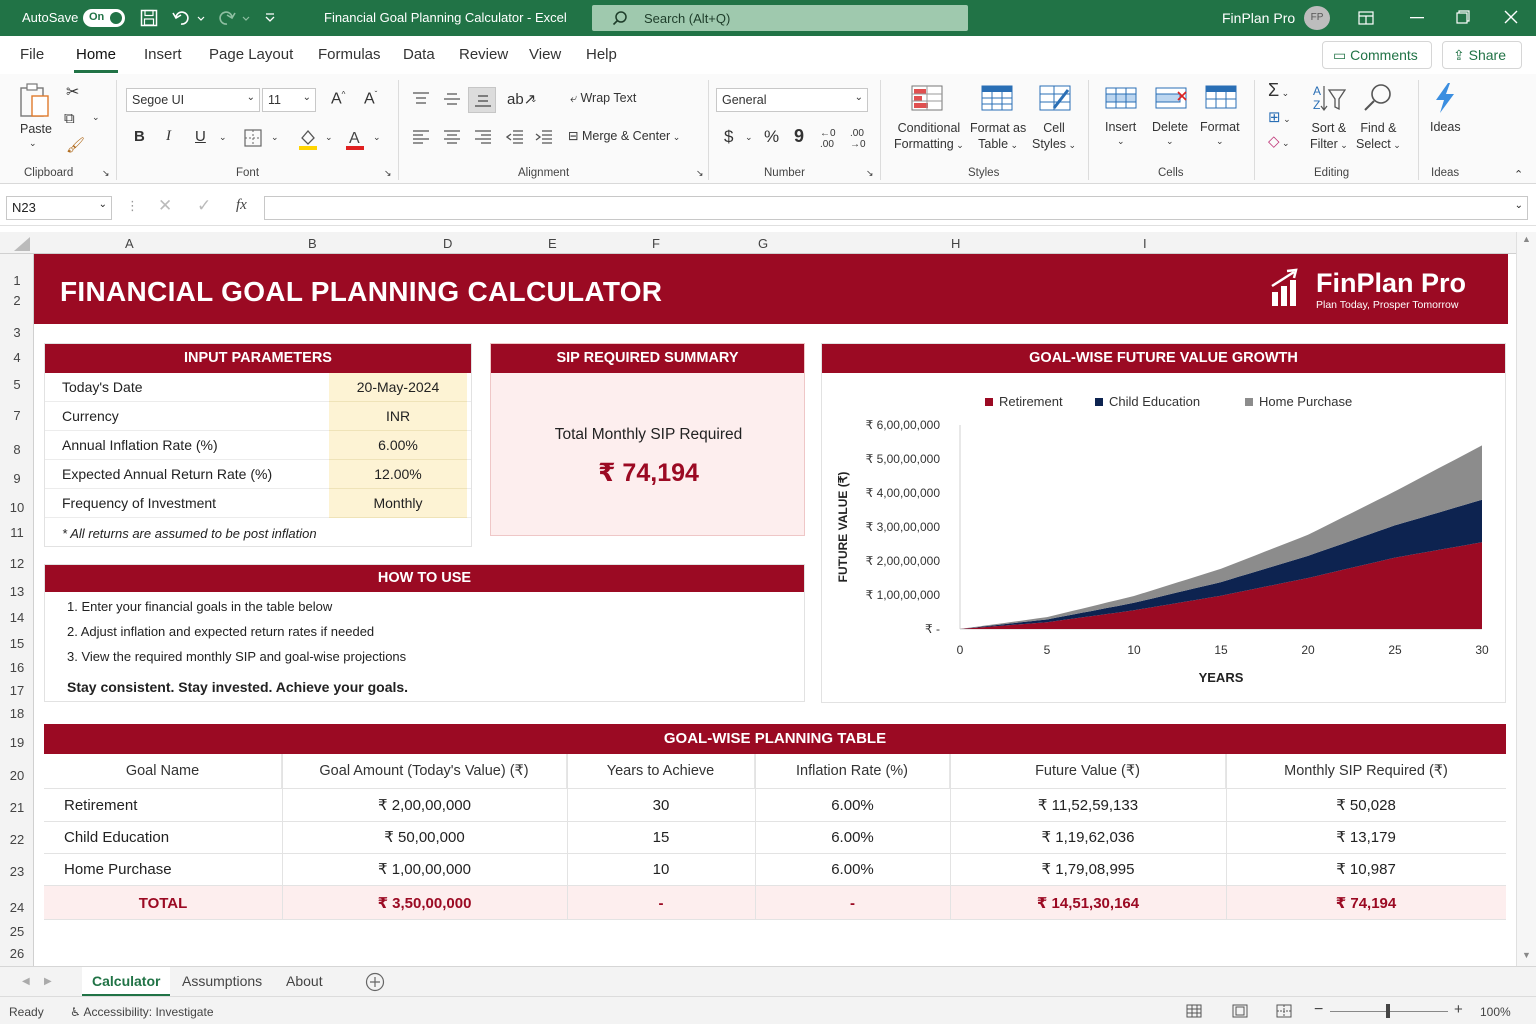 The width and height of the screenshot is (1536, 1024). What do you see at coordinates (1317, 18) in the screenshot?
I see `avatar: FP` at bounding box center [1317, 18].